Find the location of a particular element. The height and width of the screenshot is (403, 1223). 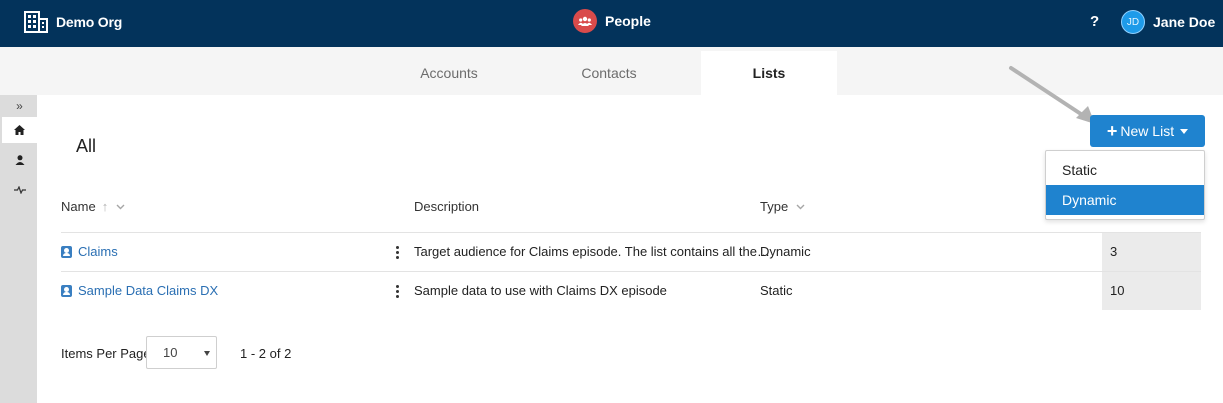

menu-item-dynamic: Dynamic is located at coordinates (1125, 200).